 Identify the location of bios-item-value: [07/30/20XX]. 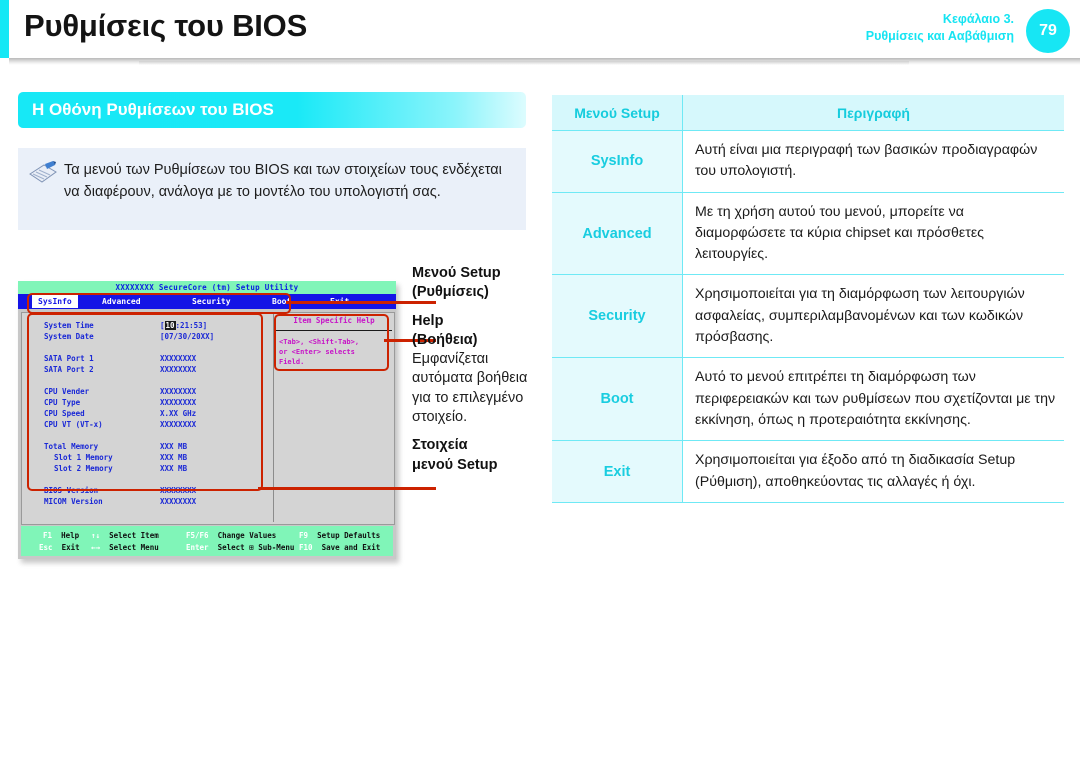
(187, 336).